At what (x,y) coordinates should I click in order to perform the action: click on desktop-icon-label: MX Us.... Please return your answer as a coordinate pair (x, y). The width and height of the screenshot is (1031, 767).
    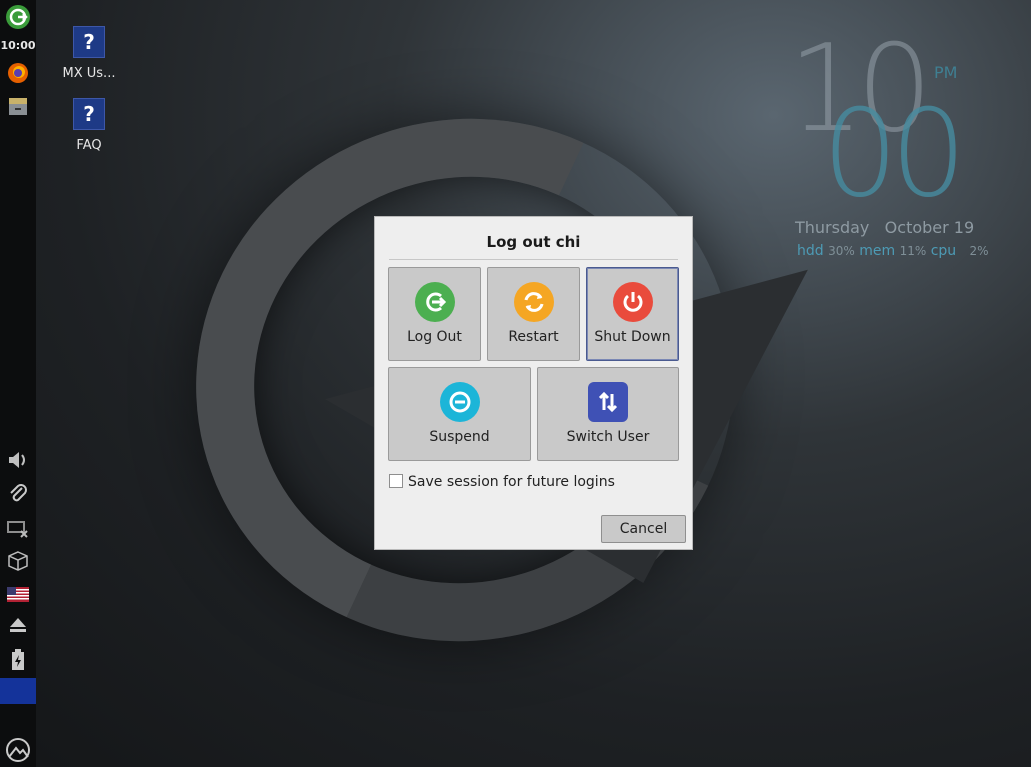
    Looking at the image, I should click on (89, 73).